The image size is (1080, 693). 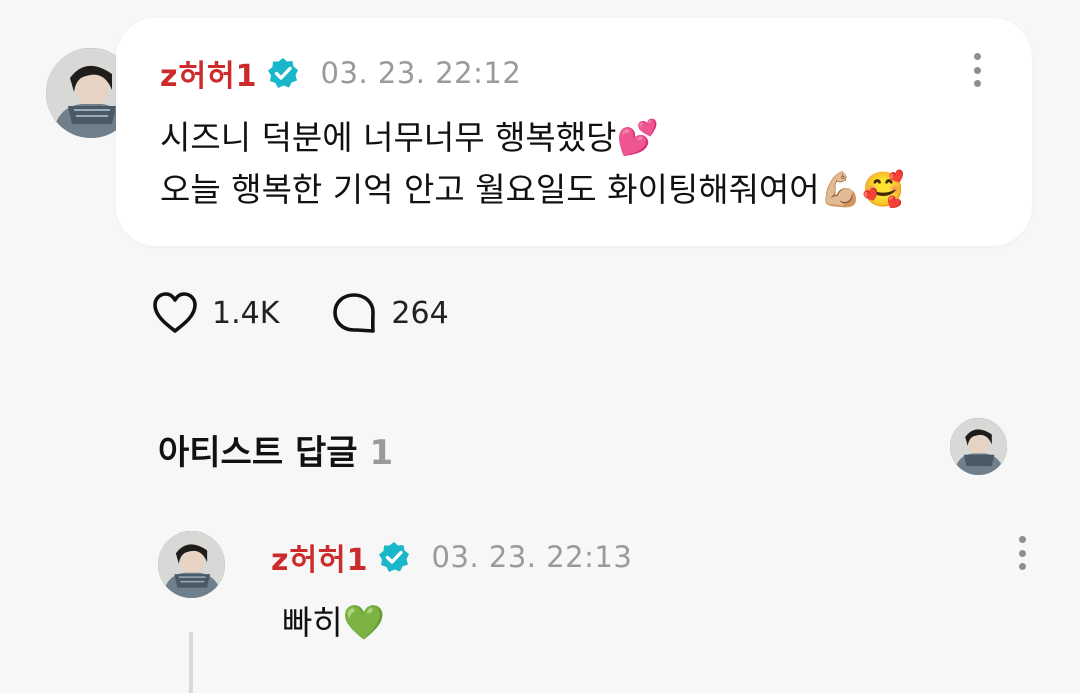 I want to click on post-header: z허허1 03. 23. 22:12, so click(x=341, y=73).